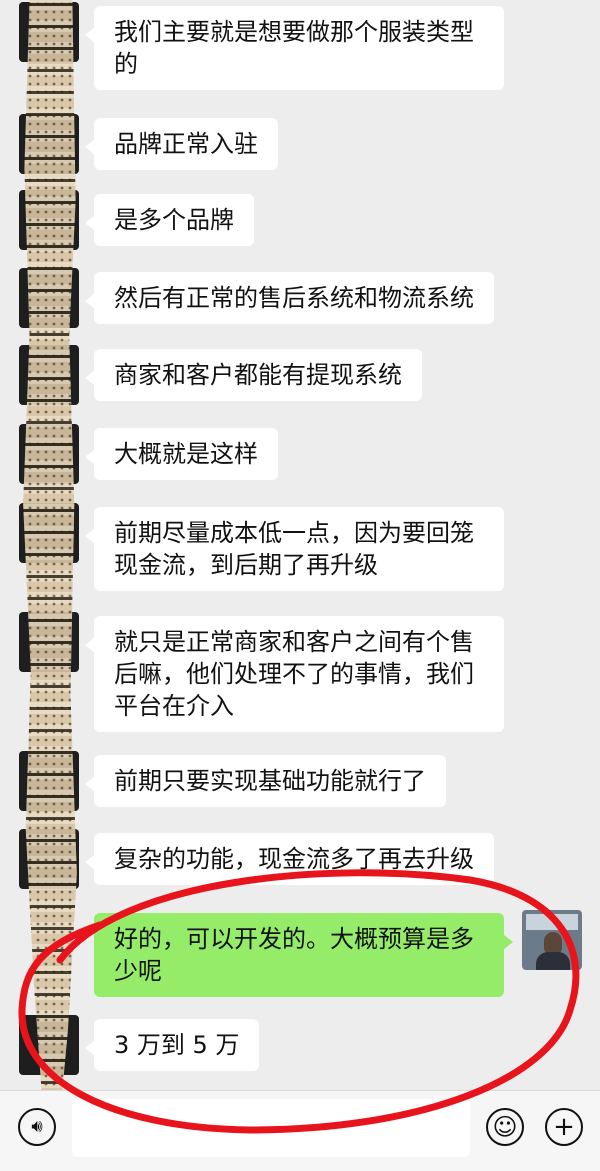 The image size is (600, 1171). What do you see at coordinates (553, 943) in the screenshot?
I see `avatar-head` at bounding box center [553, 943].